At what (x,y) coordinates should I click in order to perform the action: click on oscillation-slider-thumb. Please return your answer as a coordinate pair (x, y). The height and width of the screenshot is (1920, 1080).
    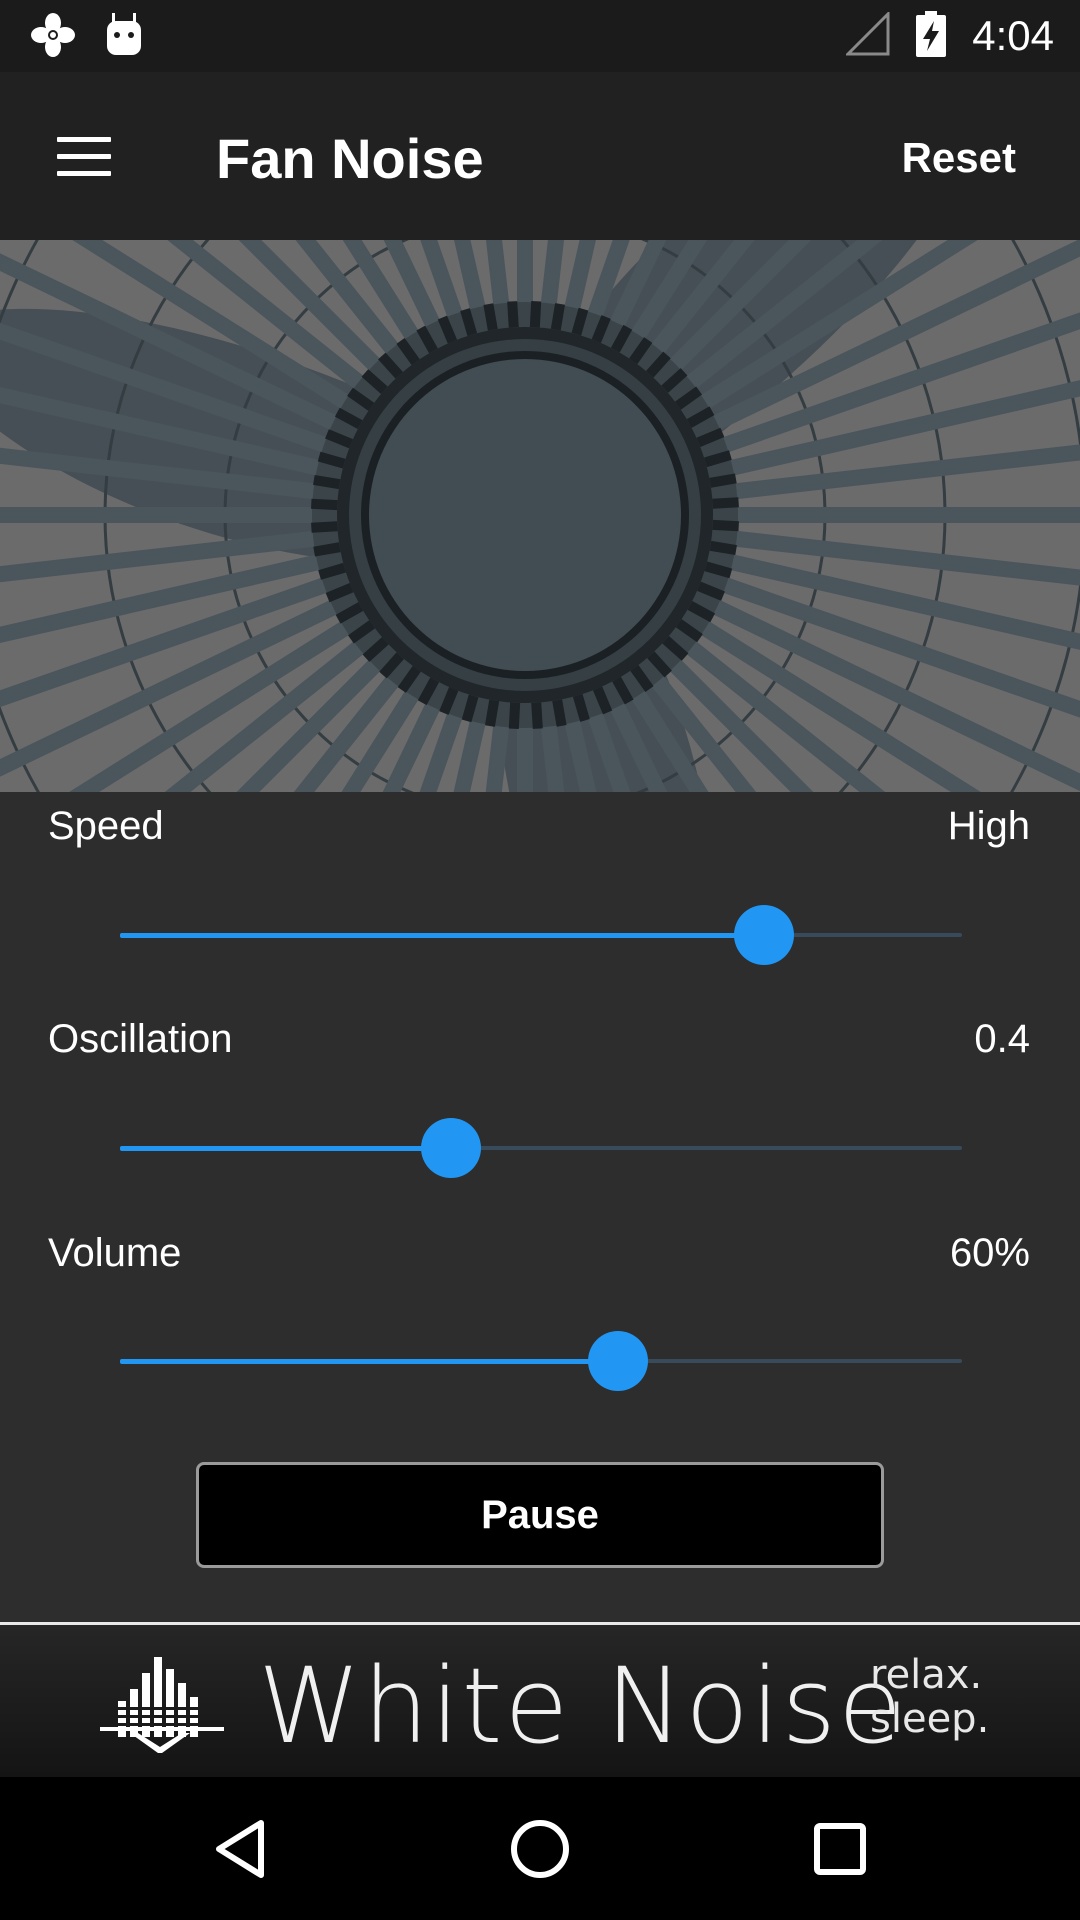
    Looking at the image, I should click on (450, 1148).